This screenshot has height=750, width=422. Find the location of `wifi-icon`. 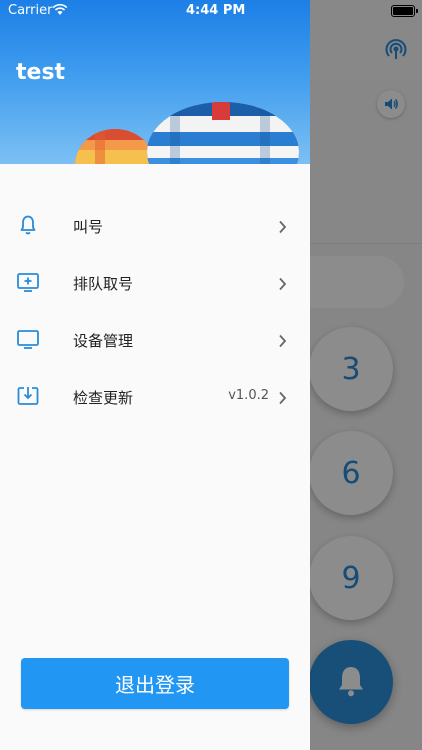

wifi-icon is located at coordinates (60, 11).